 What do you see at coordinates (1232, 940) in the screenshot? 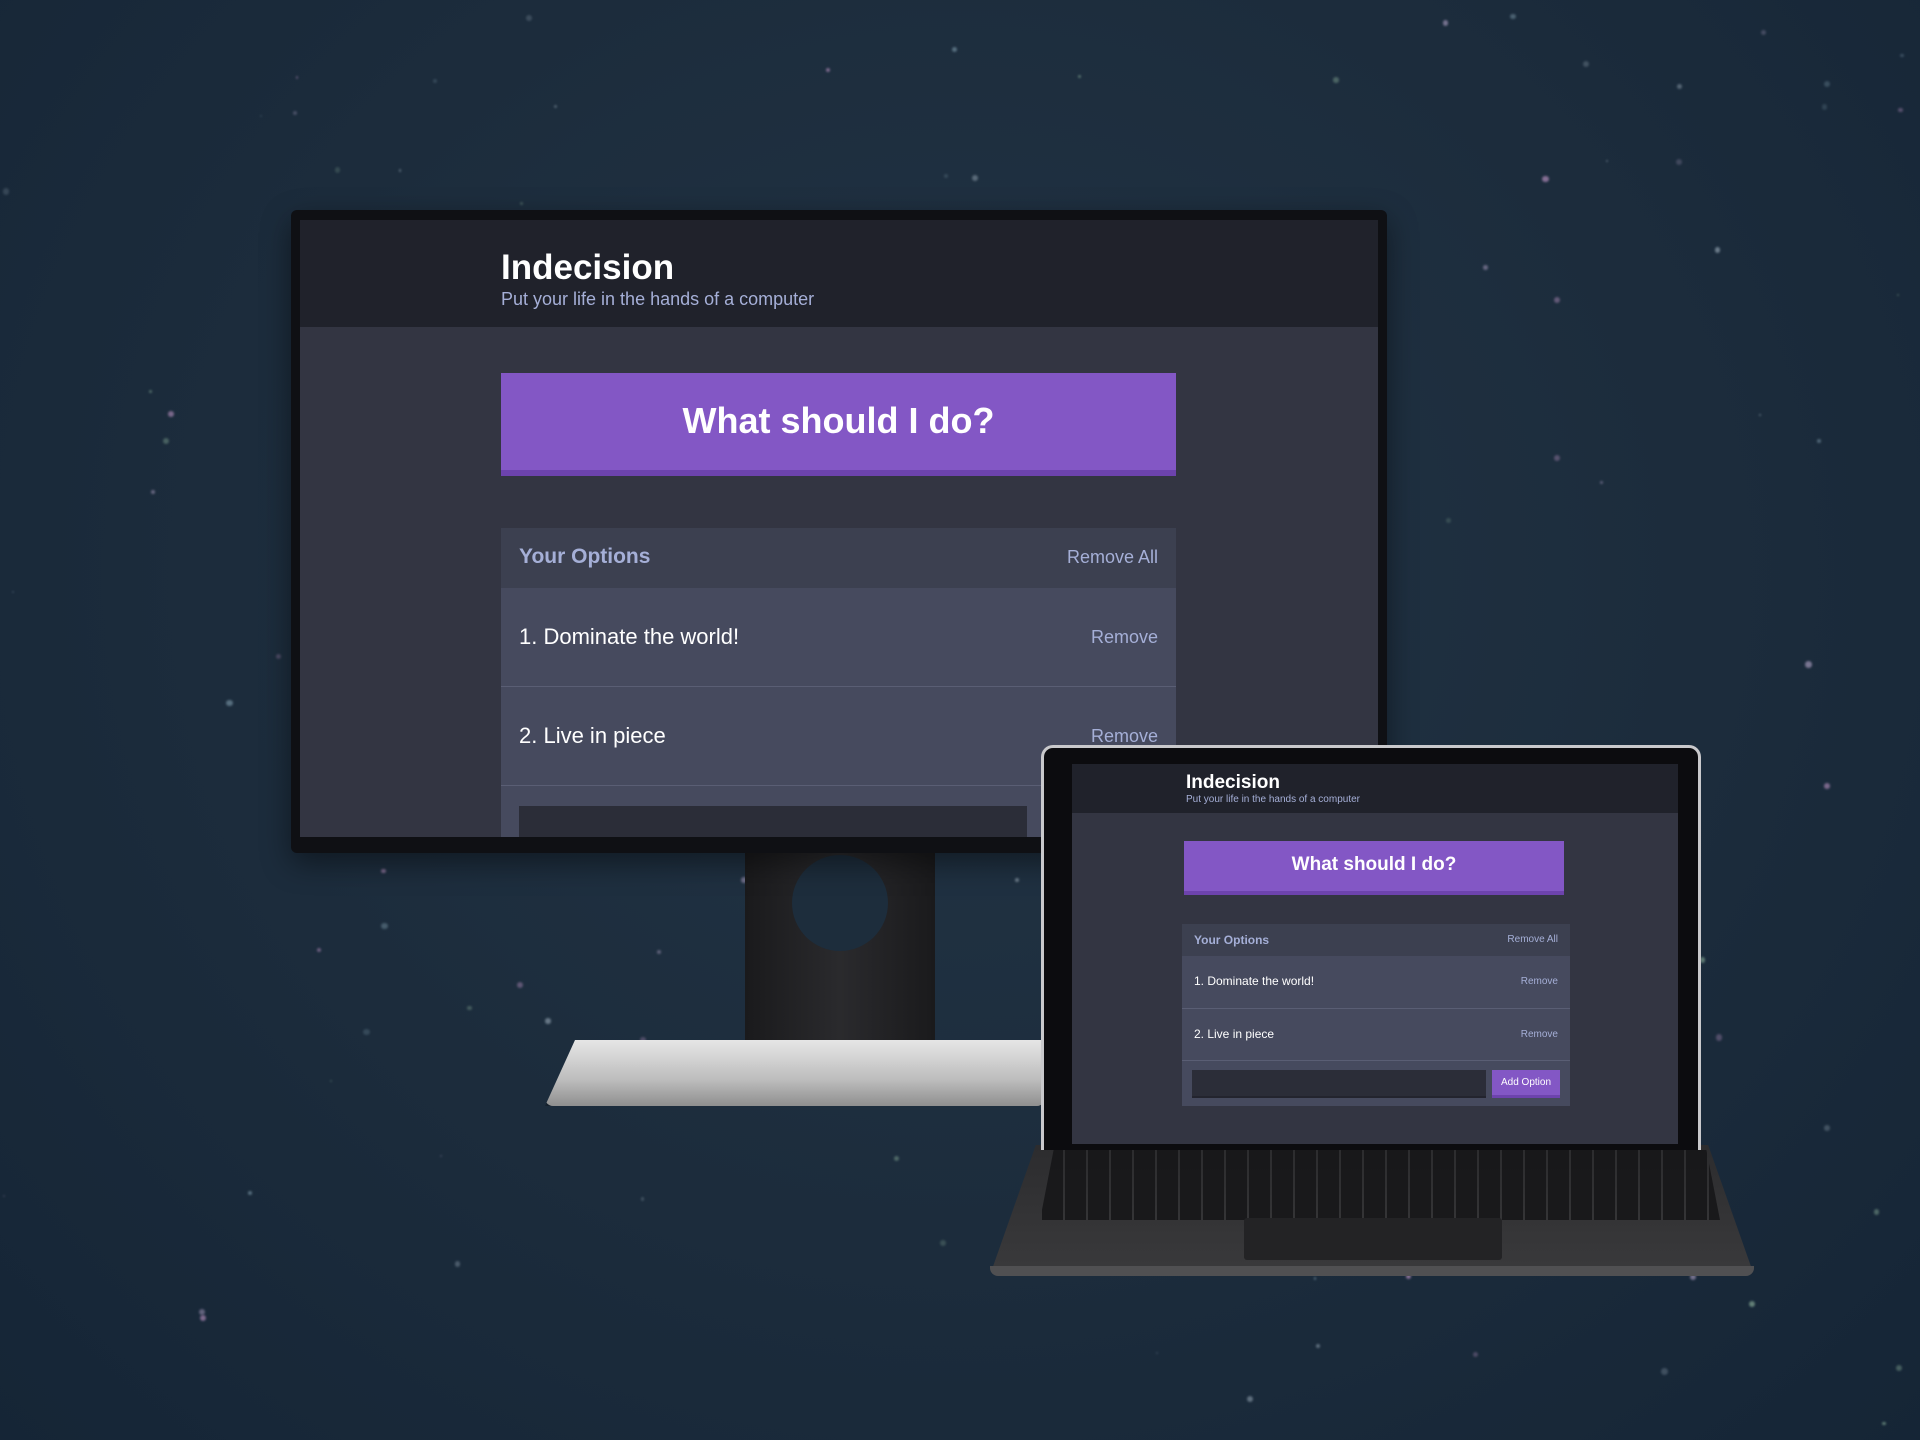
I see `options-title: Your Options` at bounding box center [1232, 940].